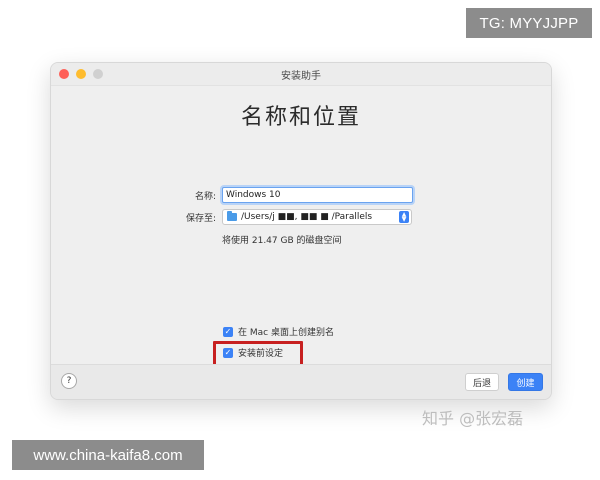  What do you see at coordinates (473, 418) in the screenshot?
I see `zhihu-watermark: 知乎 @张宏磊` at bounding box center [473, 418].